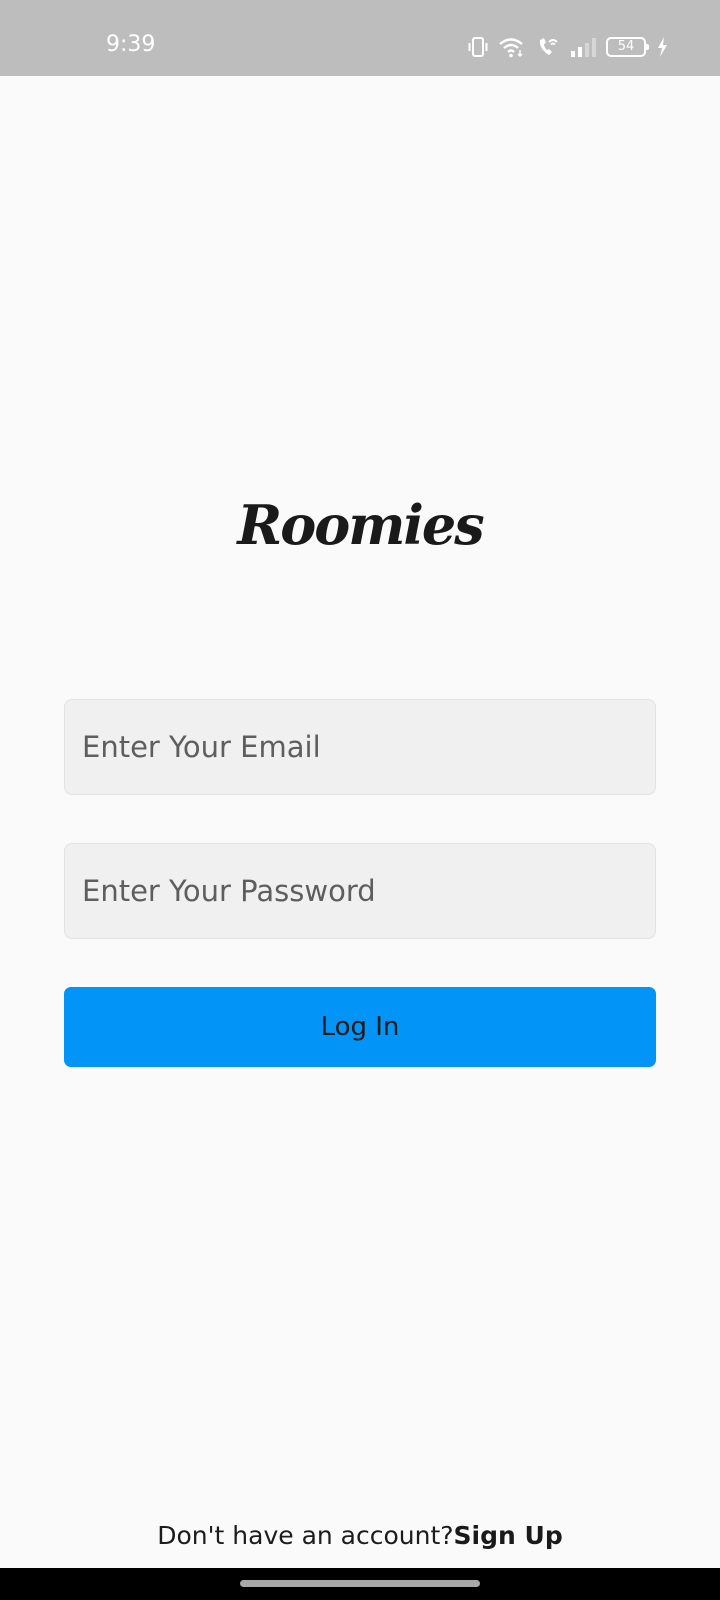 Image resolution: width=720 pixels, height=1600 pixels. What do you see at coordinates (508, 1535) in the screenshot?
I see `signup-link: Sign Up` at bounding box center [508, 1535].